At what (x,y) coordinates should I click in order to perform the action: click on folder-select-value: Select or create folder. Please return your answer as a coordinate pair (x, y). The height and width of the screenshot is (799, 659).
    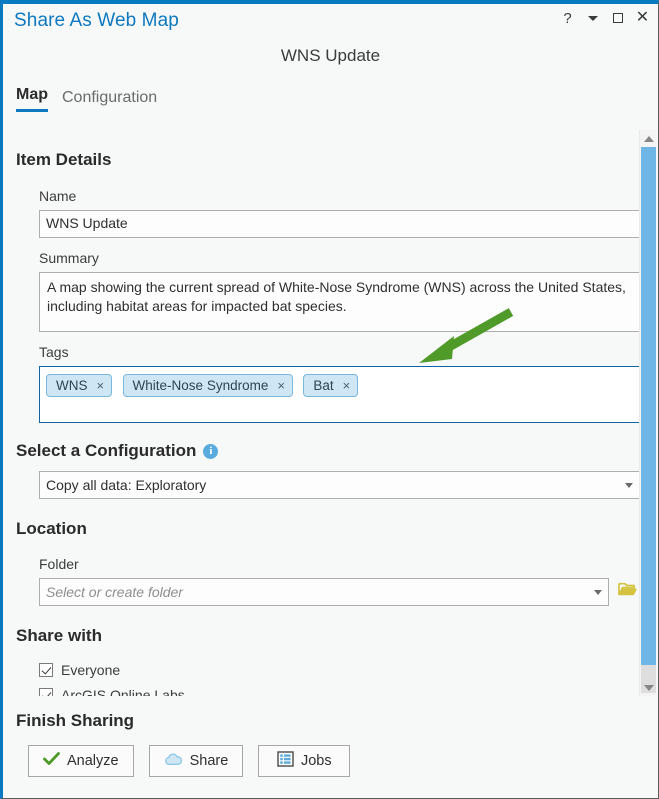
    Looking at the image, I should click on (114, 592).